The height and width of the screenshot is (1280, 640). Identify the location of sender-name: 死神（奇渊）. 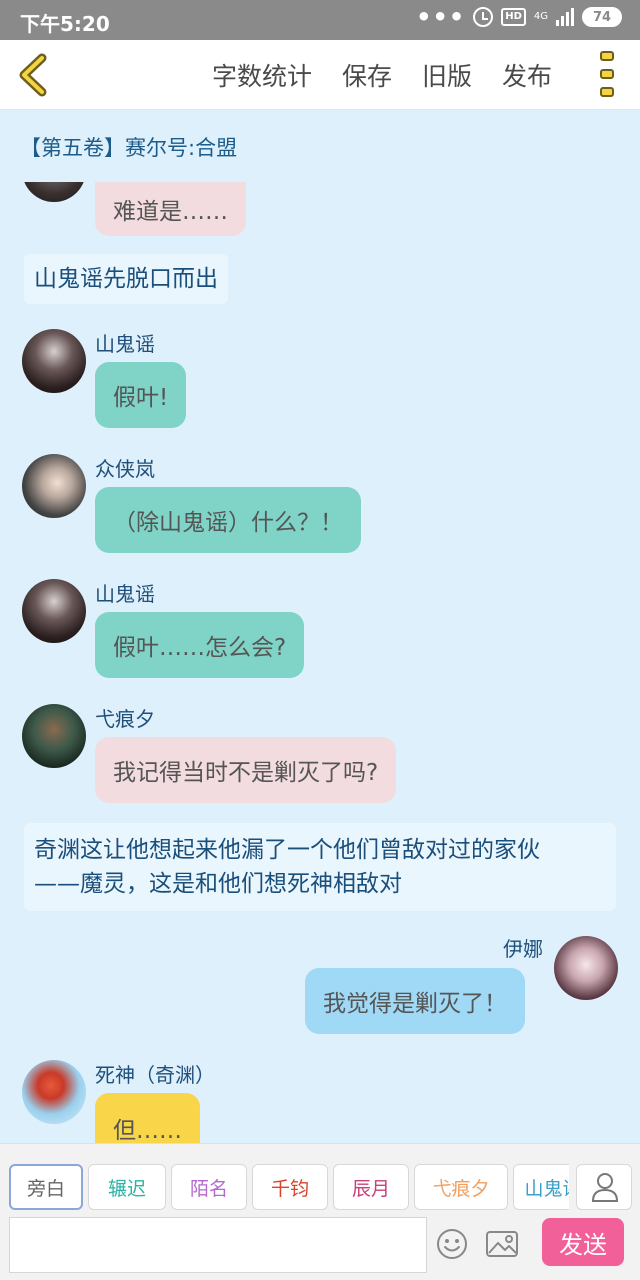
(155, 1075).